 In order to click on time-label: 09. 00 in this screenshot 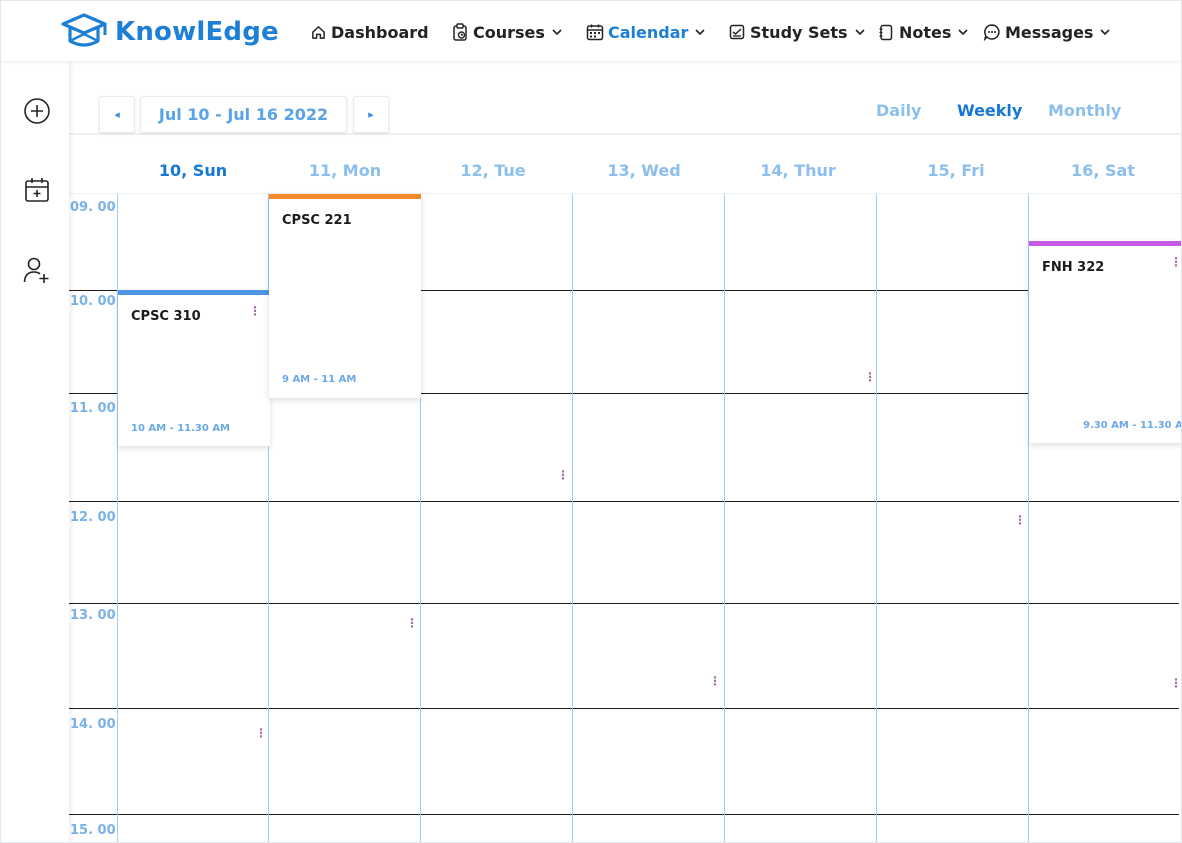, I will do `click(93, 207)`.